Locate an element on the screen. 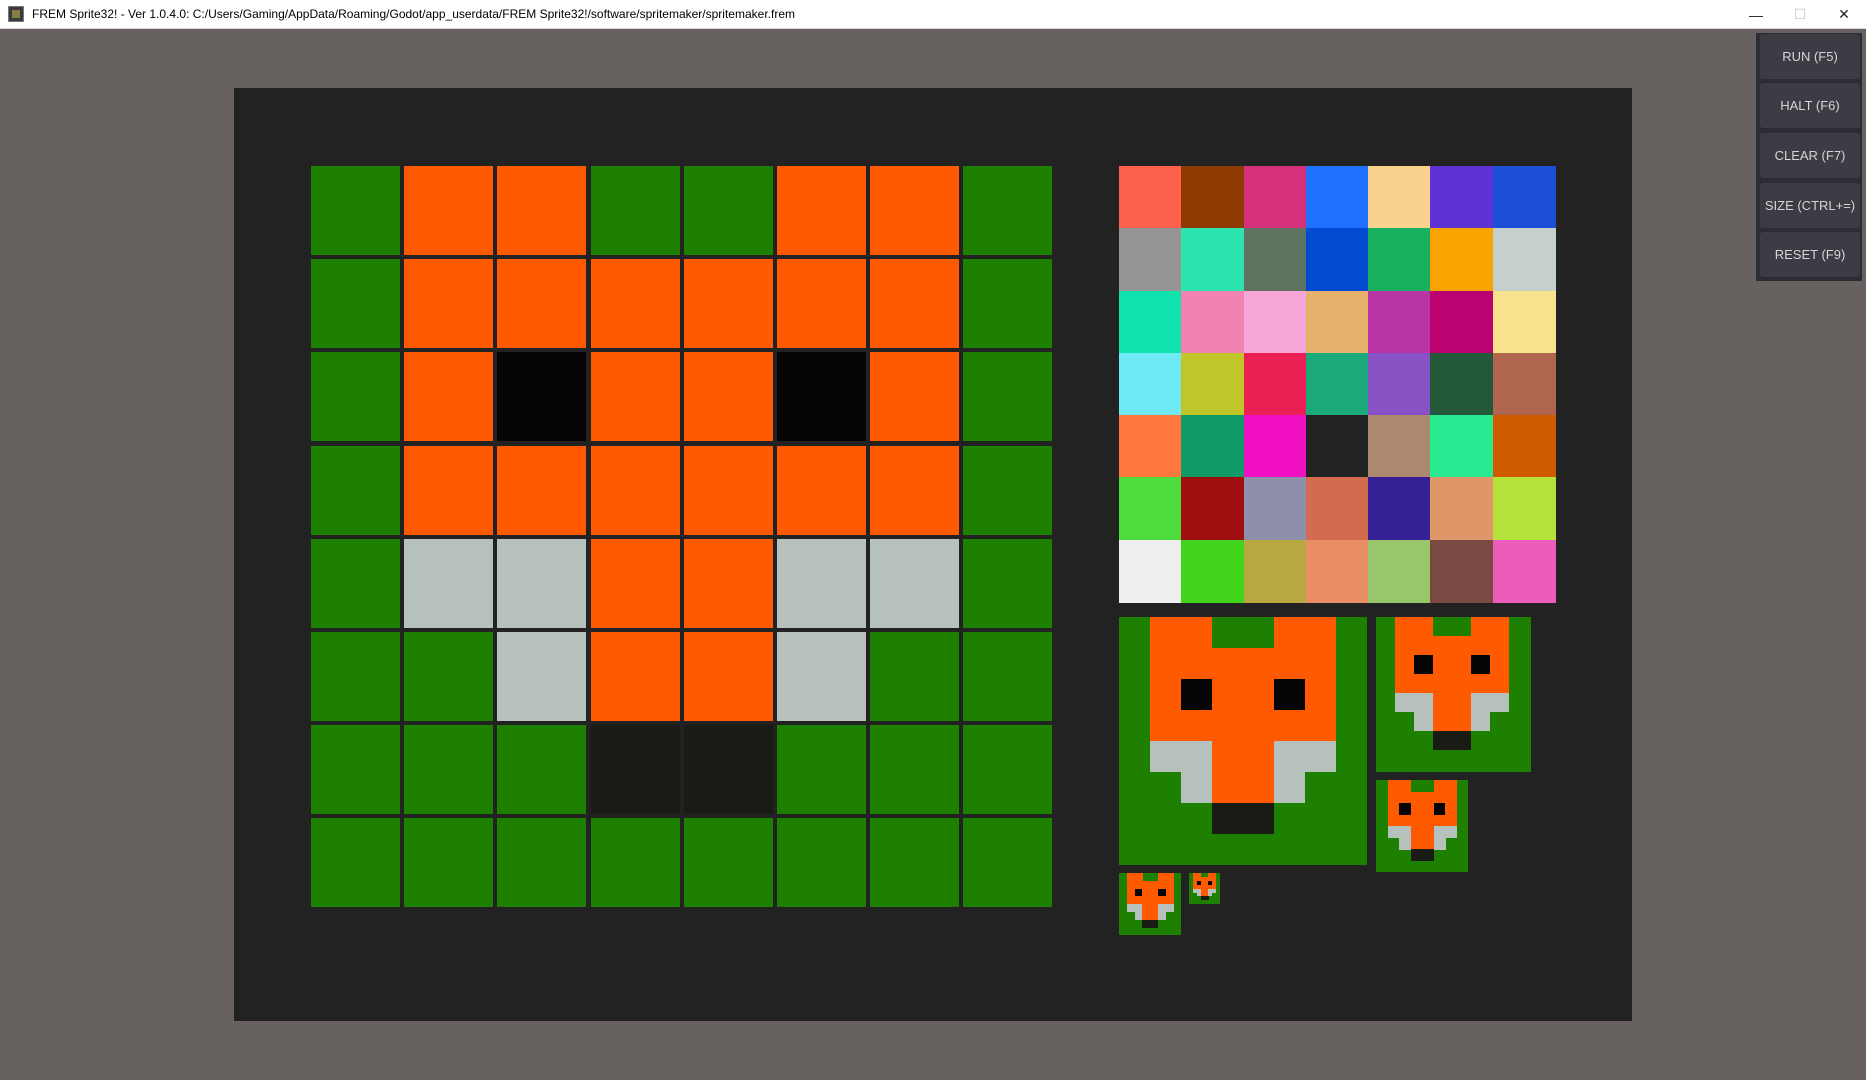 Image resolution: width=1866 pixels, height=1080 pixels. close-button: ✕ is located at coordinates (1844, 14).